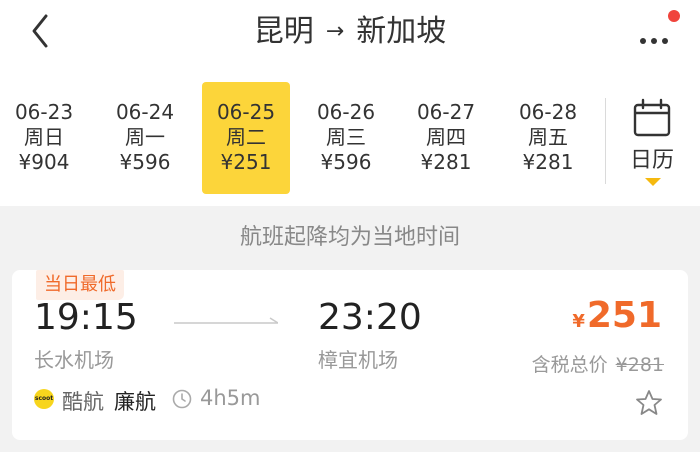 Image resolution: width=700 pixels, height=452 pixels. Describe the element at coordinates (83, 402) in the screenshot. I see `airline-name: 酷航` at that location.